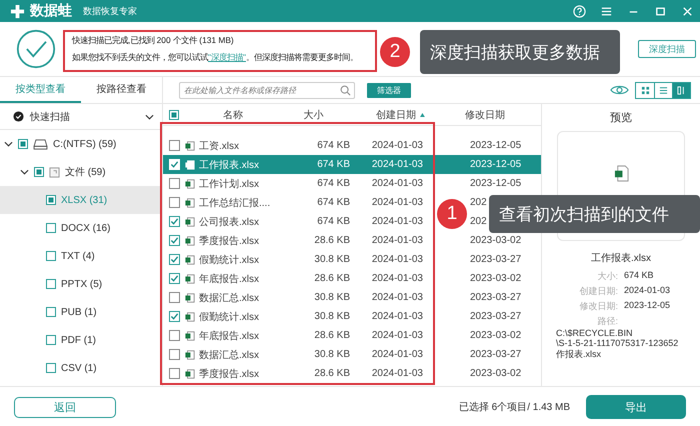 The width and height of the screenshot is (700, 426). I want to click on file-name: 公司报表.xlsx, so click(229, 222).